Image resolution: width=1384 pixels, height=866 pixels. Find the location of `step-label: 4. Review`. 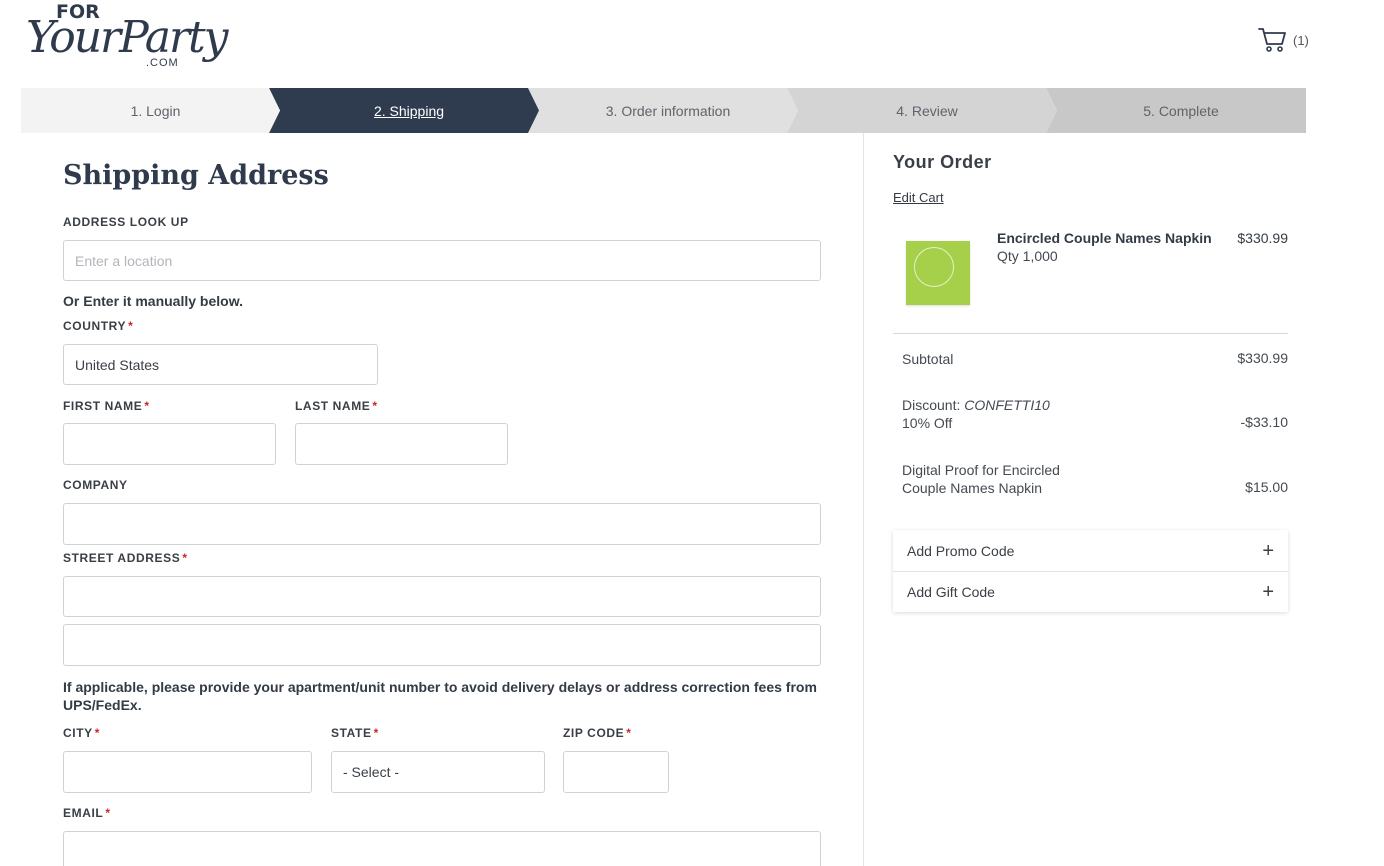

step-label: 4. Review is located at coordinates (927, 110).